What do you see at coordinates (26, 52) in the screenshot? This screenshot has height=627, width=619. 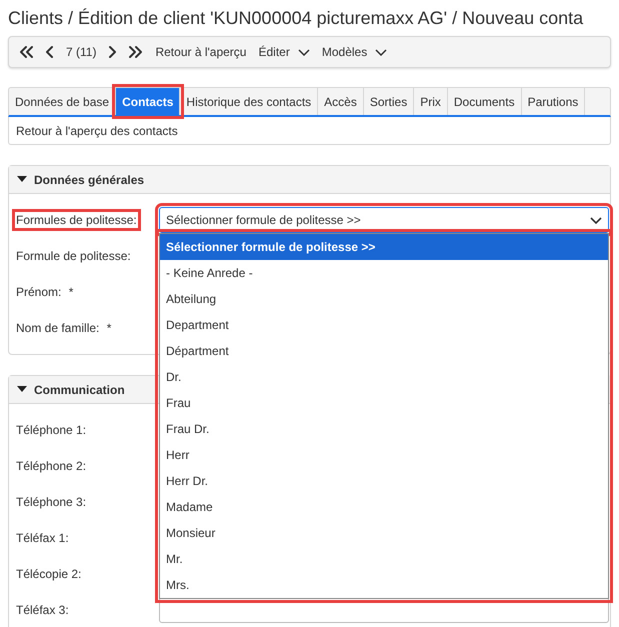 I see `first-page-icon` at bounding box center [26, 52].